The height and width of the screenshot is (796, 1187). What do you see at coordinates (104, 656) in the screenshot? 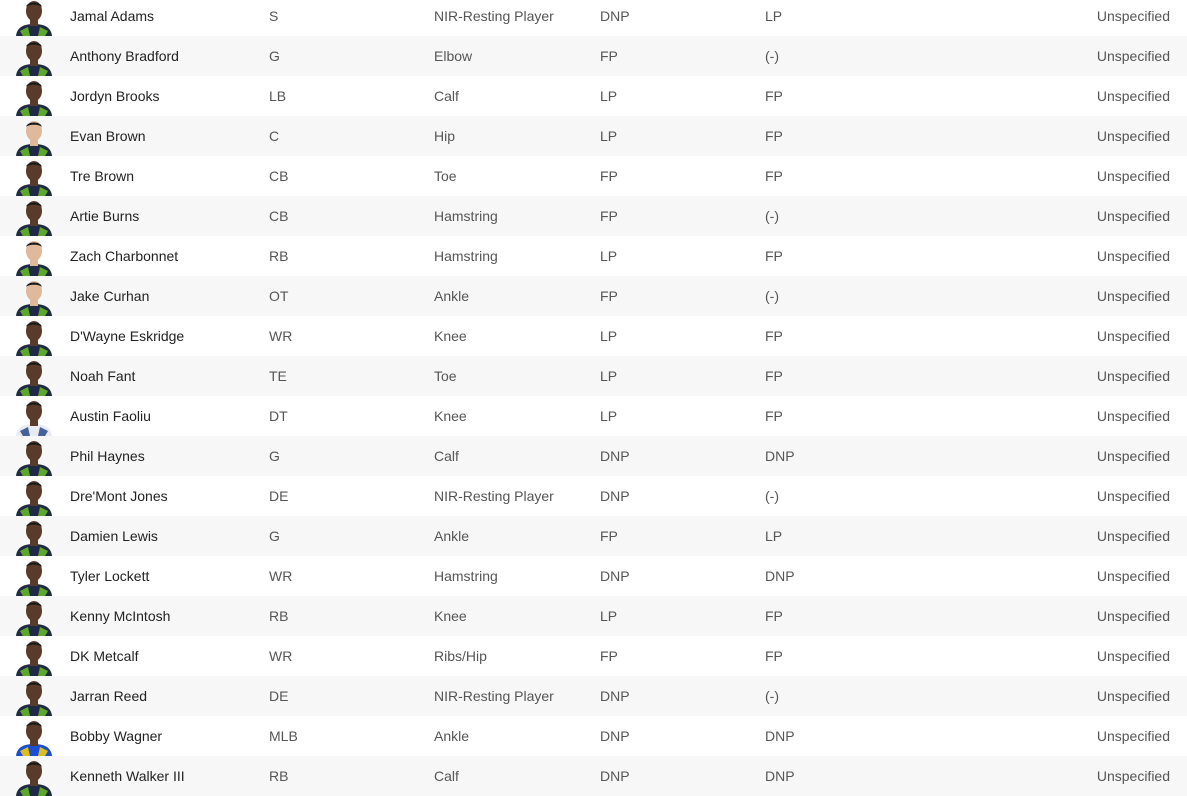
I see `player-name: DK Metcalf` at bounding box center [104, 656].